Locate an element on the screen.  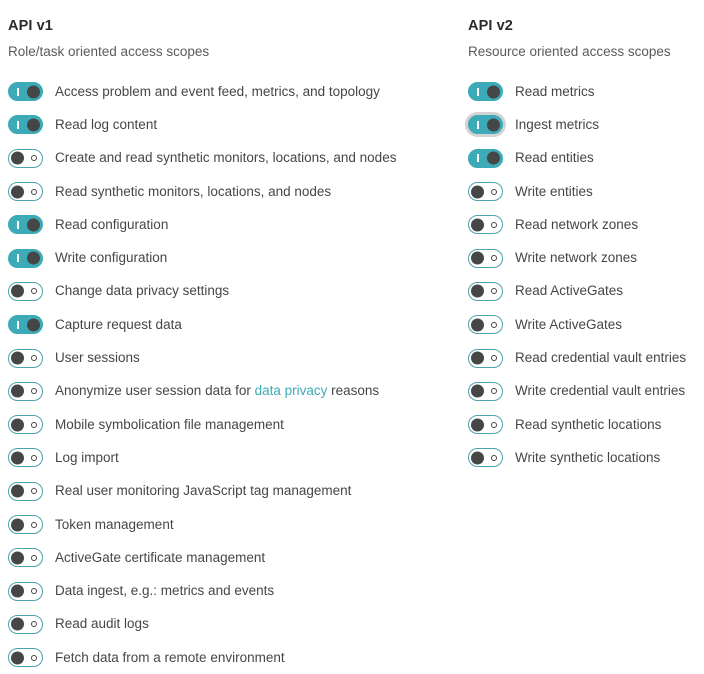
column-title-api-v2: API v2 is located at coordinates (490, 26).